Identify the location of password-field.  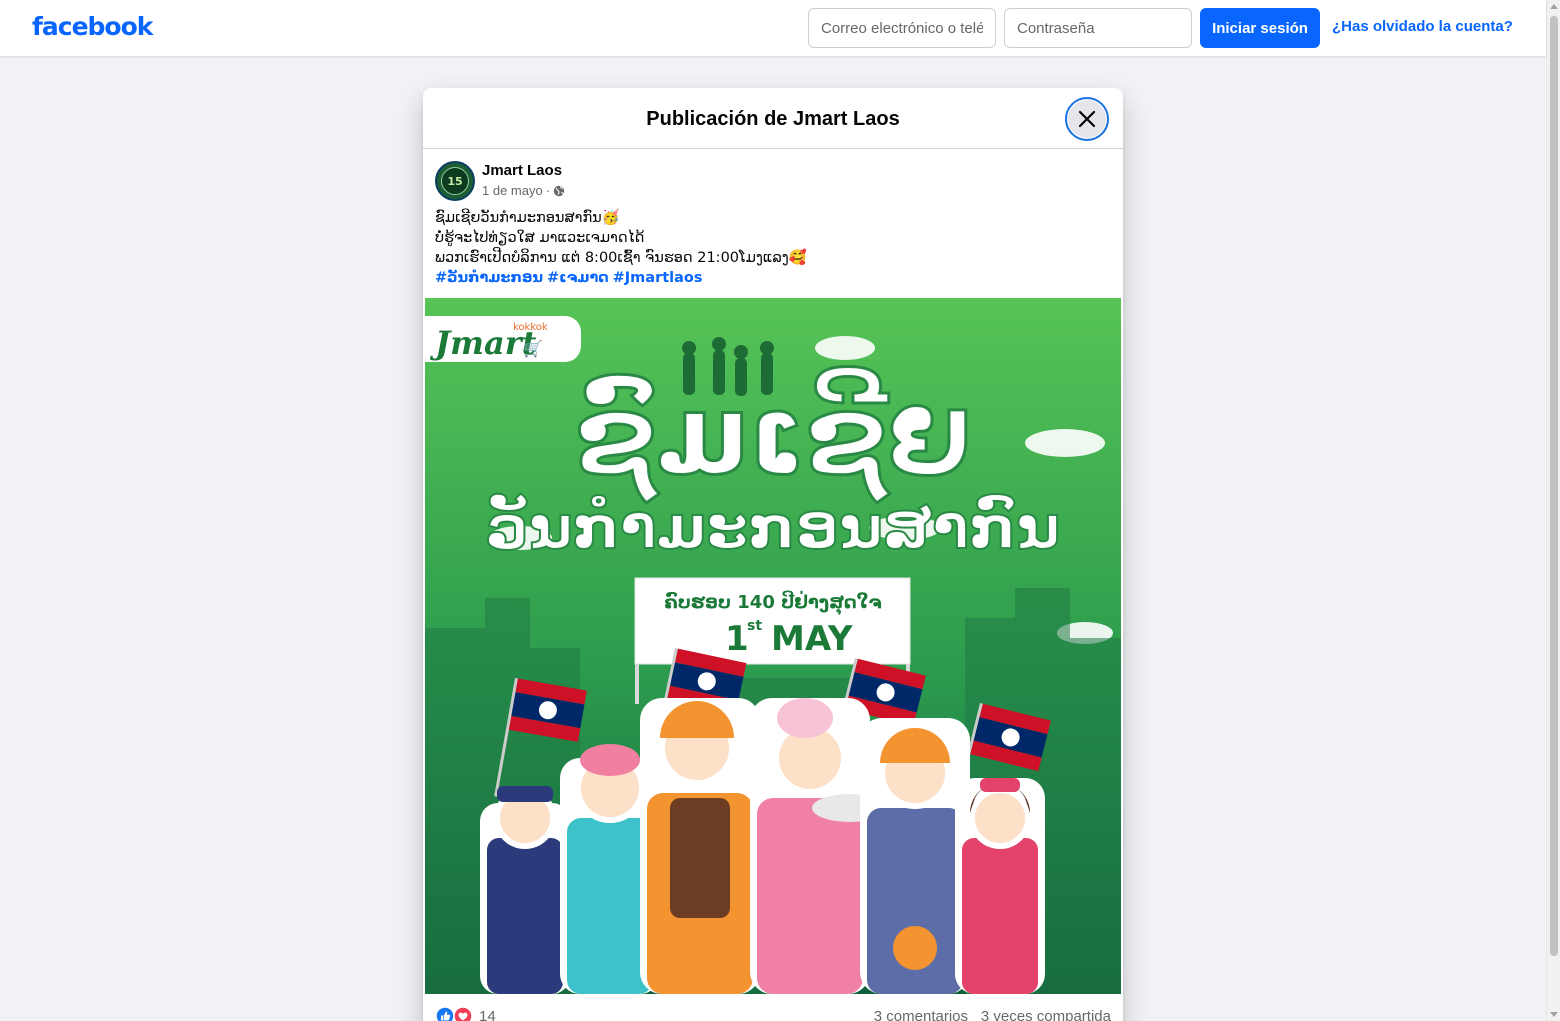
(1098, 28).